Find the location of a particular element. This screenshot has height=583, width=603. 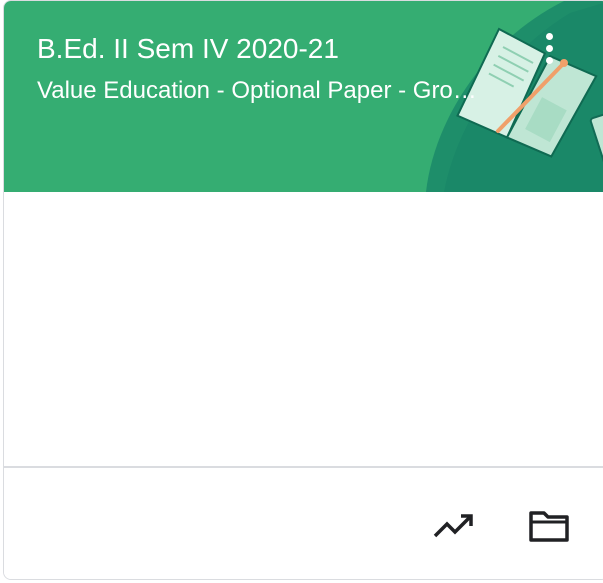

folder-icon is located at coordinates (549, 526).